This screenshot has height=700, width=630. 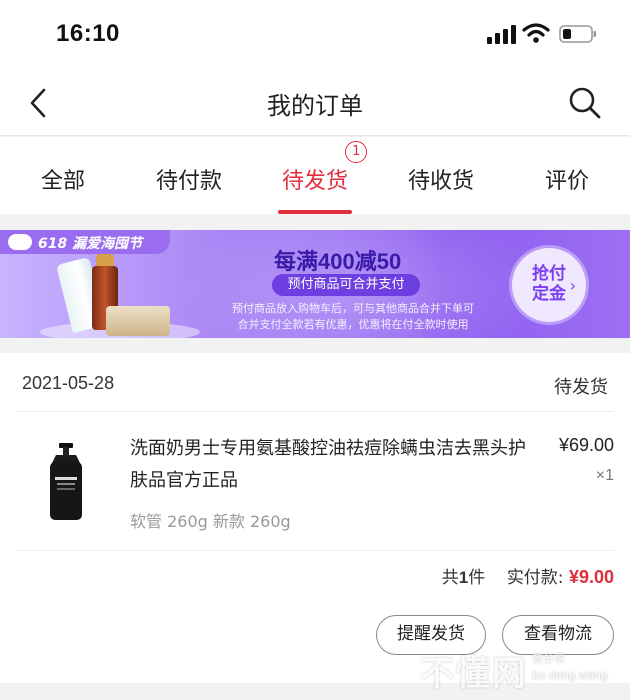 What do you see at coordinates (549, 285) in the screenshot?
I see `deposit-cta-button: 抢付定金 ›` at bounding box center [549, 285].